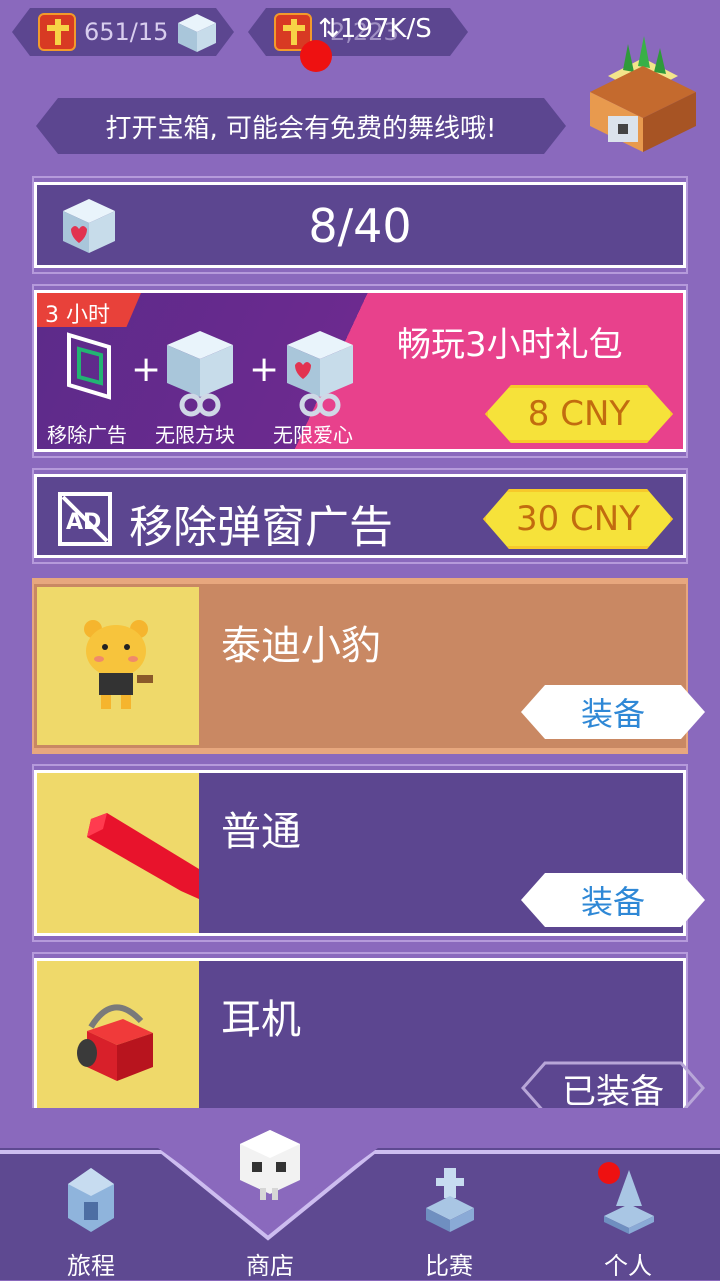 This screenshot has height=1281, width=720. What do you see at coordinates (91, 1201) in the screenshot?
I see `house-icon` at bounding box center [91, 1201].